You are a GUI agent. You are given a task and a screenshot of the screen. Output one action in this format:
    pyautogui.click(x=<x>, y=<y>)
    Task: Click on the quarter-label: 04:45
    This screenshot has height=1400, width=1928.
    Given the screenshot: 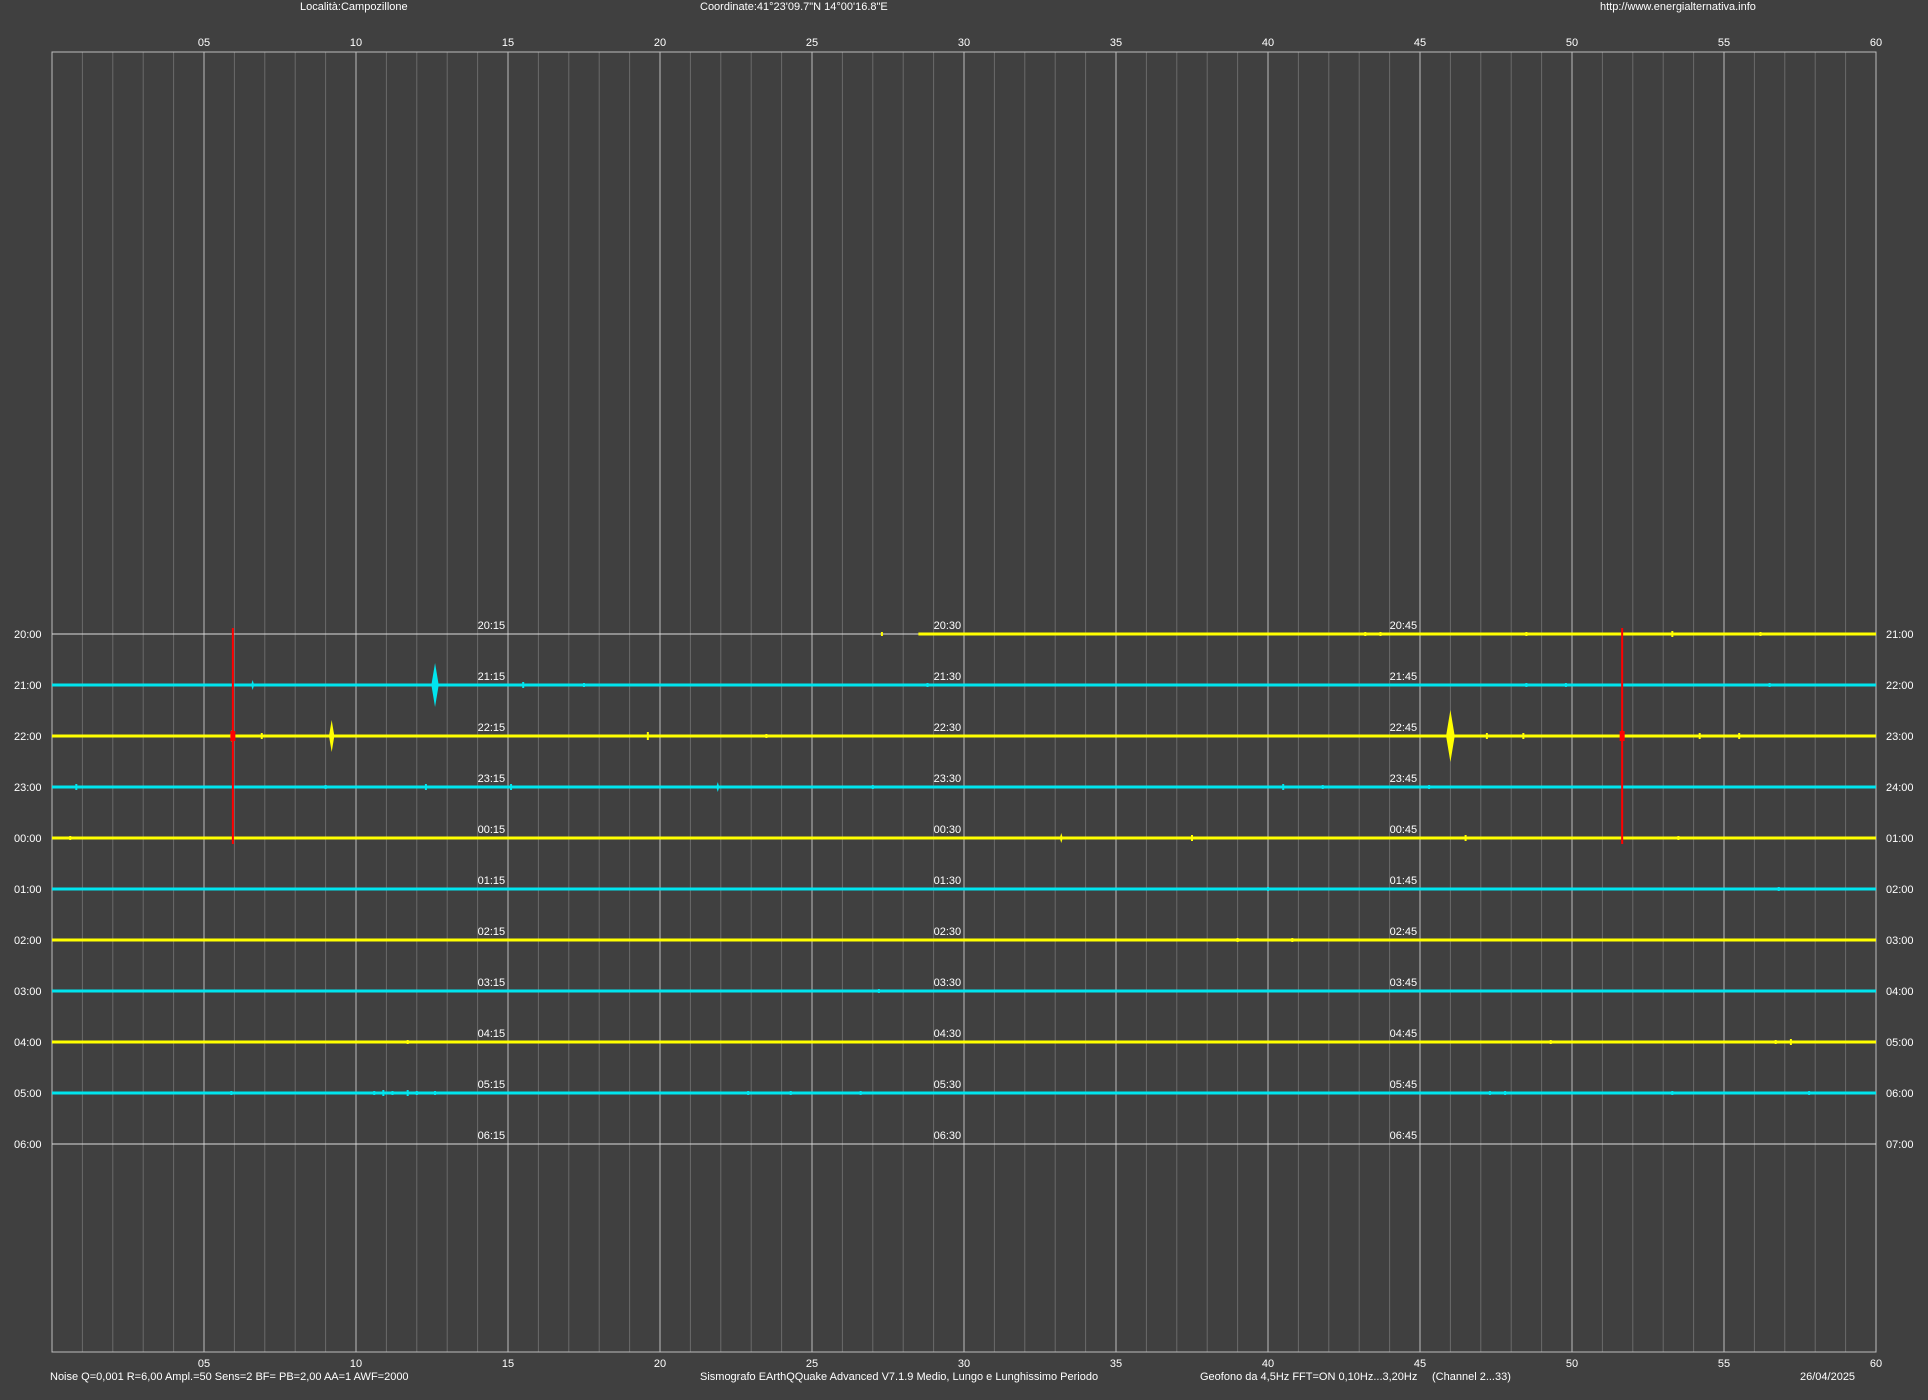 What is the action you would take?
    pyautogui.click(x=1404, y=1034)
    